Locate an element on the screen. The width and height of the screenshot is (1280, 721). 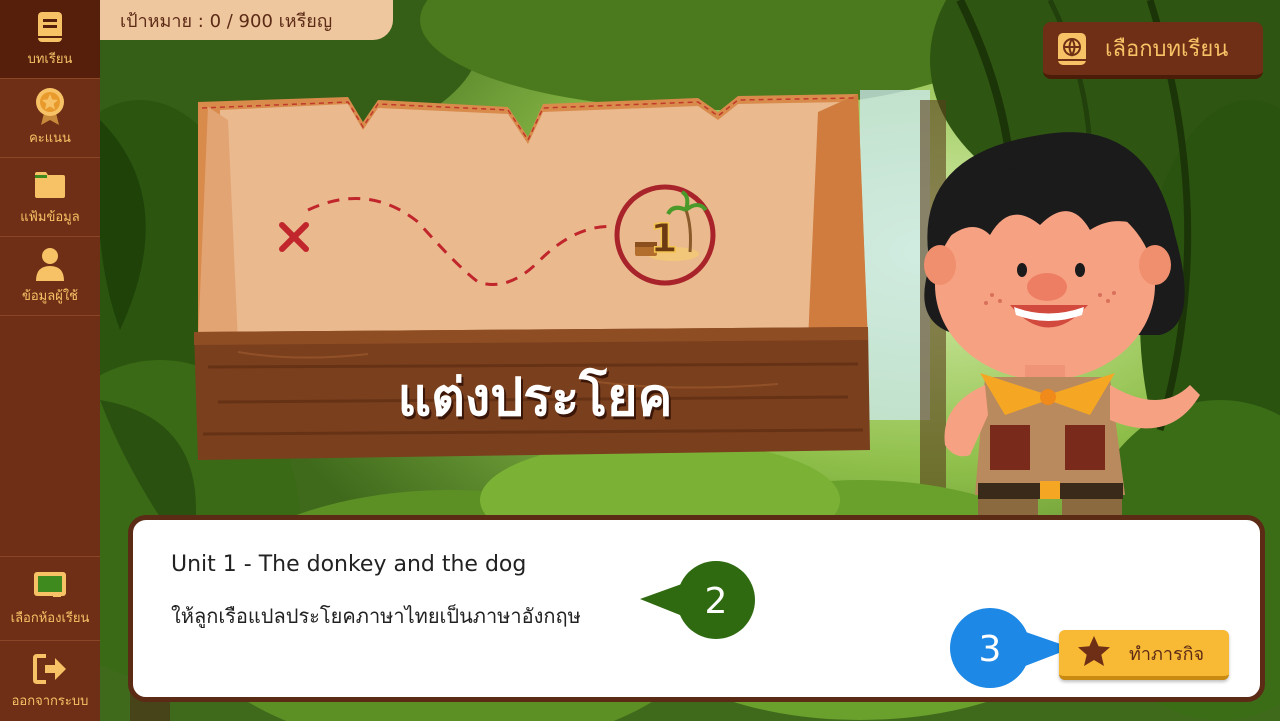
callout-3-number: 3 is located at coordinates (990, 649).